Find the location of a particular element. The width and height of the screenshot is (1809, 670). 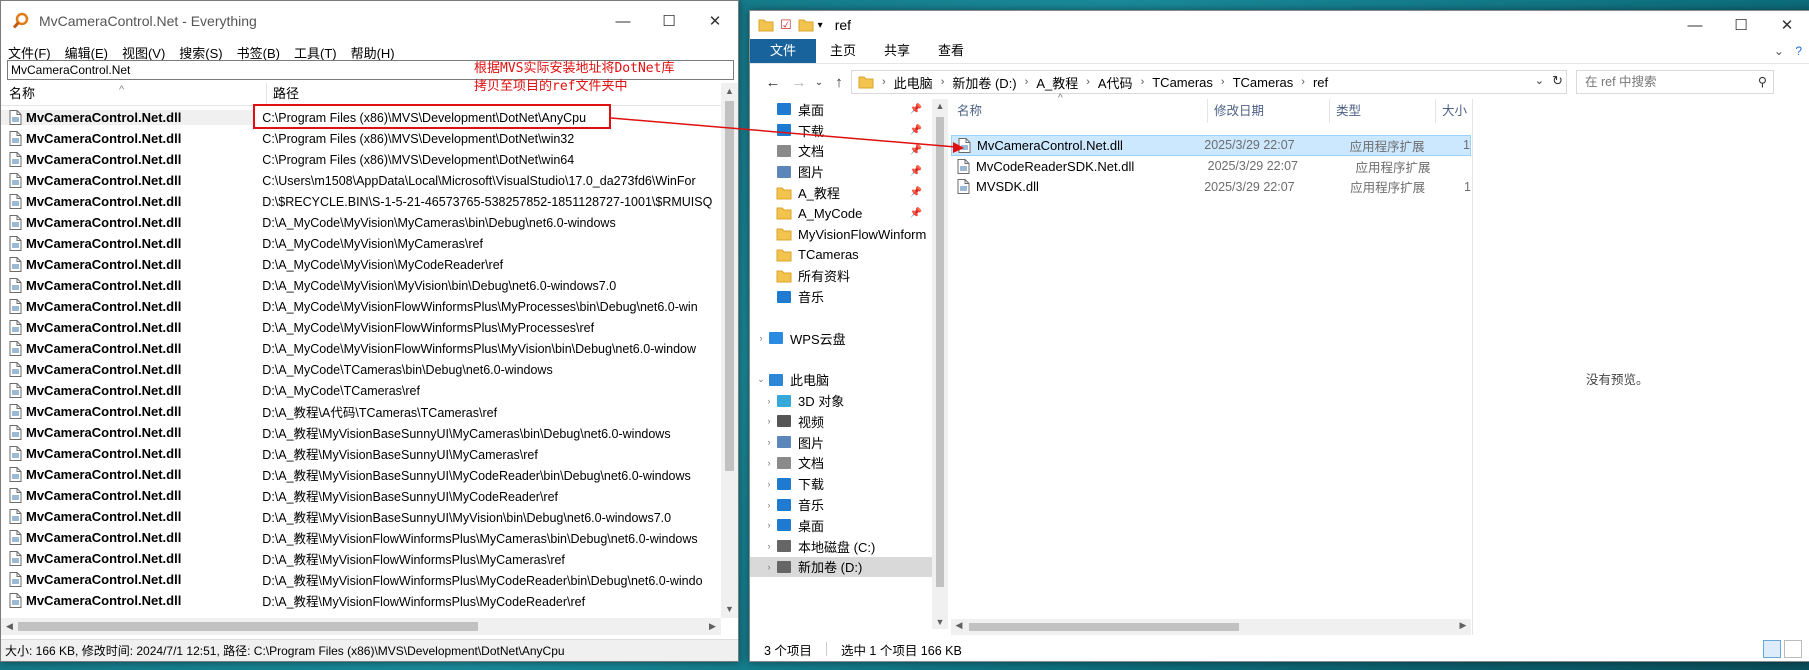

size-column-header: 大小 is located at coordinates (1453, 111).